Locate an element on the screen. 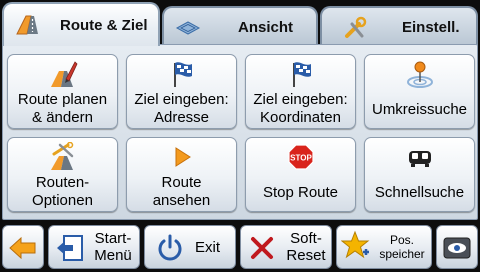 Image resolution: width=480 pixels, height=272 pixels. tab-route-ziel: Route & Ziel is located at coordinates (81, 24).